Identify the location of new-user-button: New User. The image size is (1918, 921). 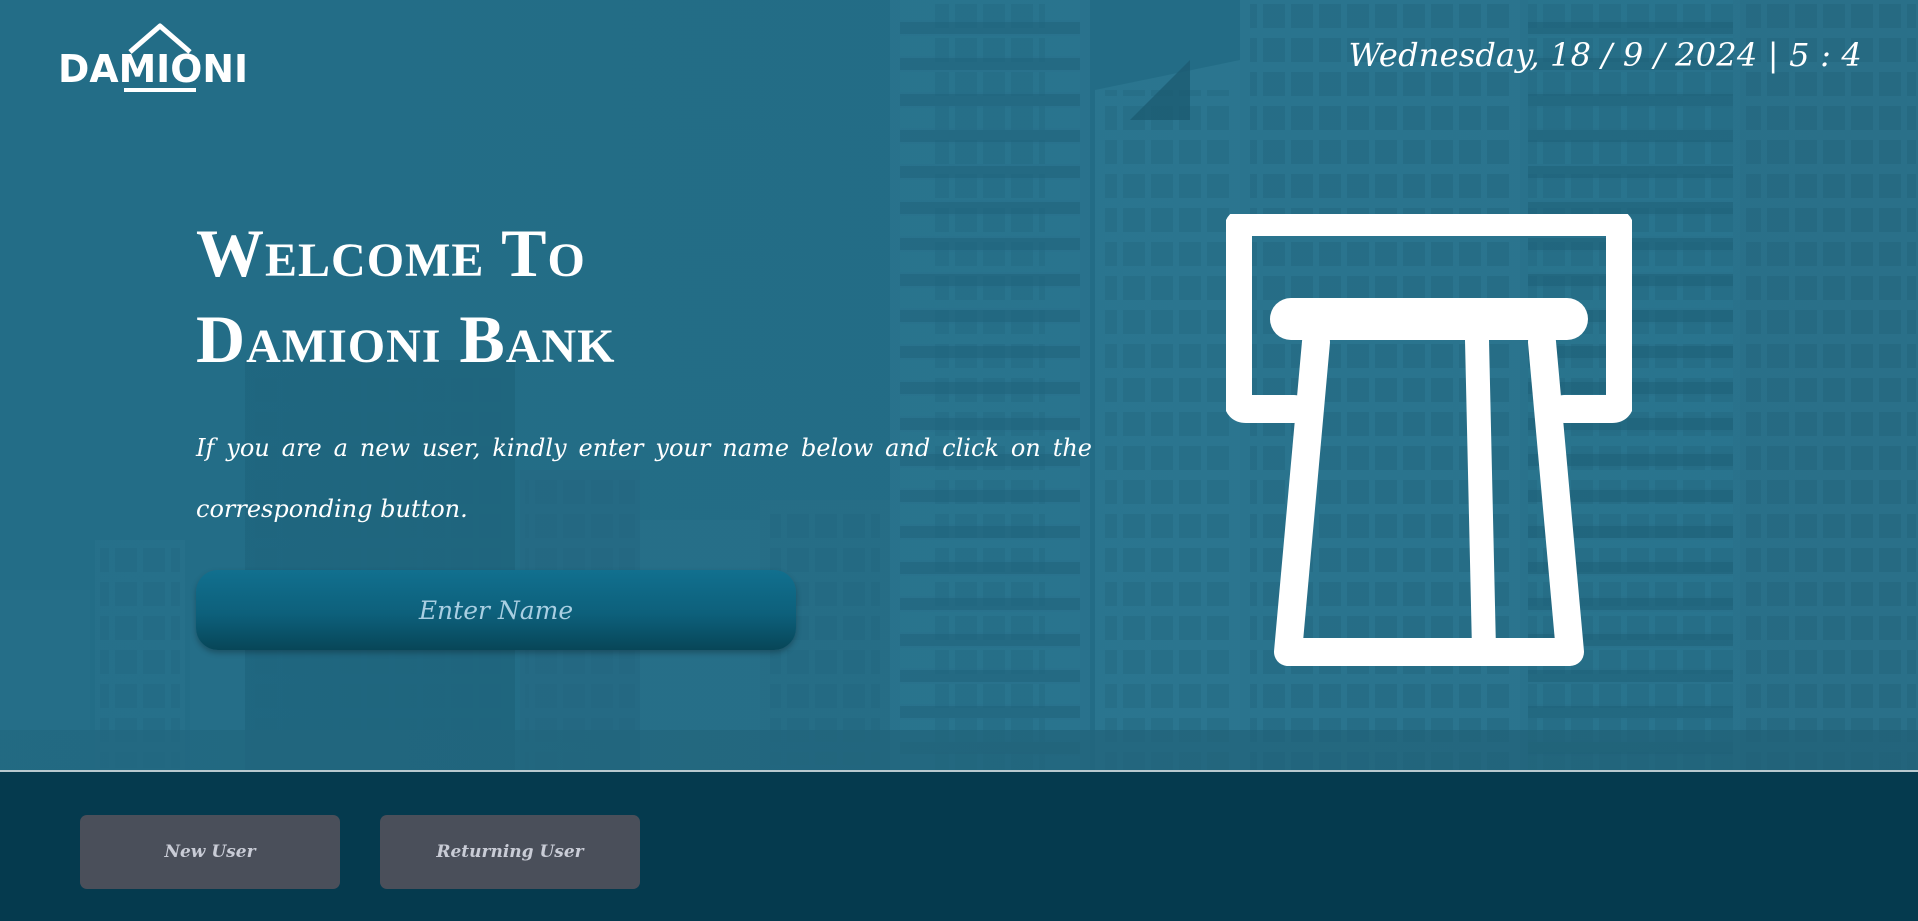
(210, 852).